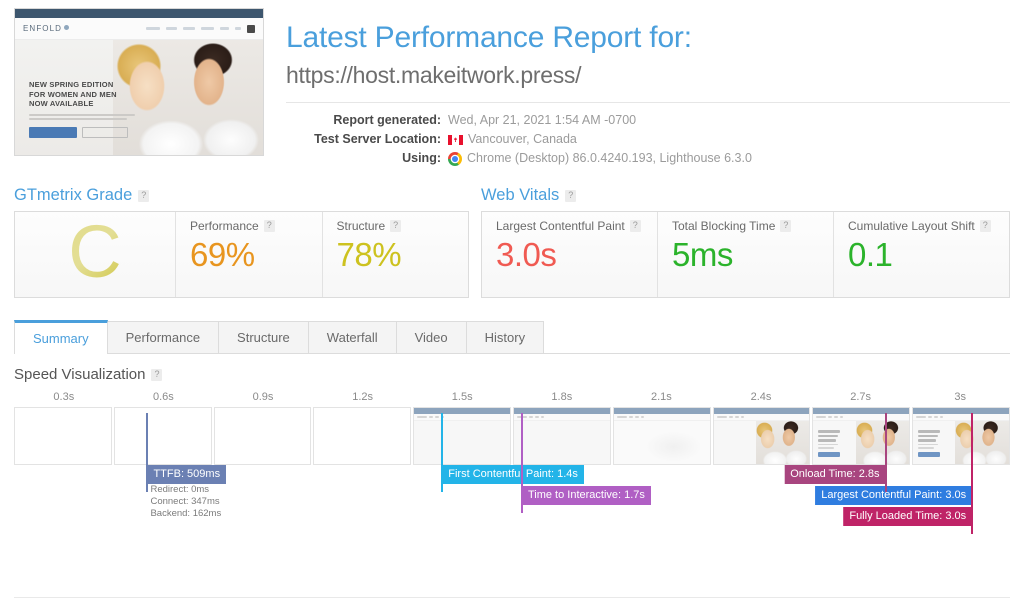 This screenshot has height=606, width=1024. What do you see at coordinates (520, 195) in the screenshot?
I see `web-vitals-heading-text: Web Vitals` at bounding box center [520, 195].